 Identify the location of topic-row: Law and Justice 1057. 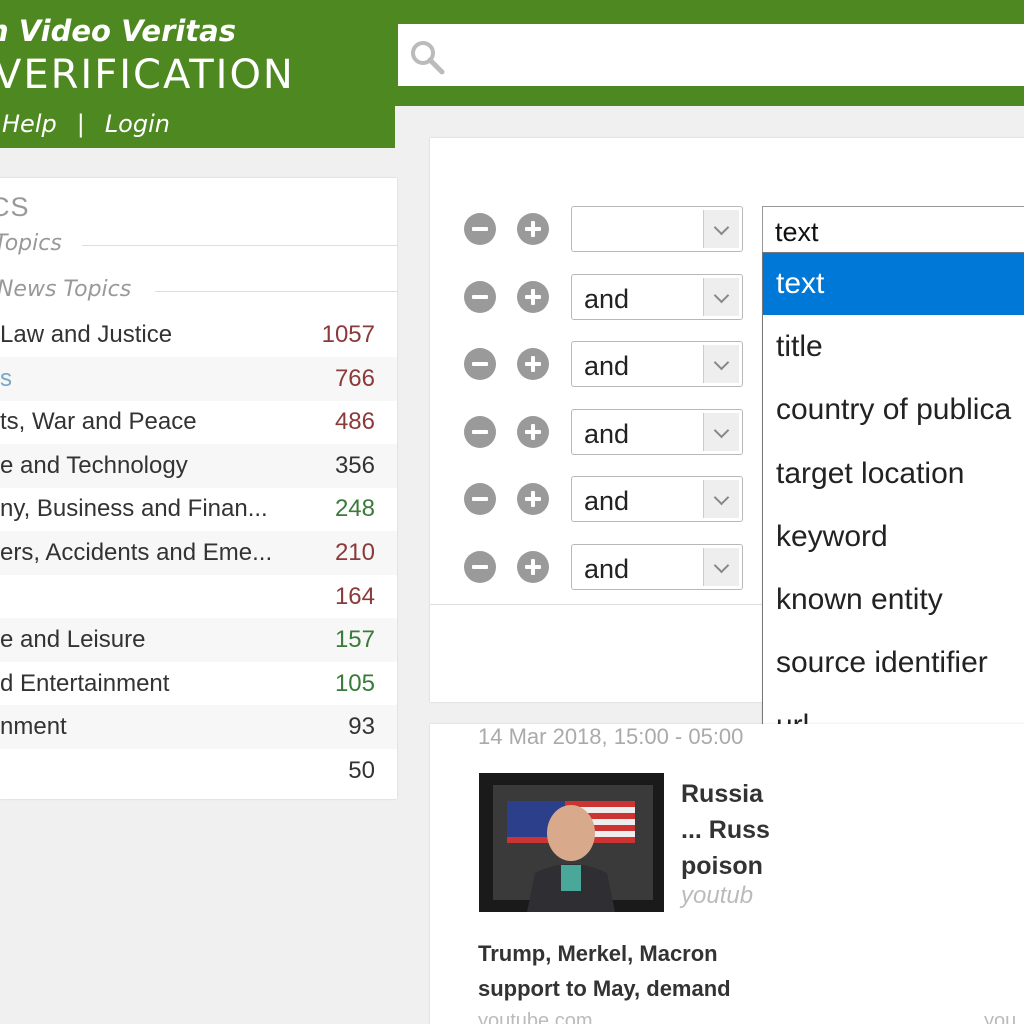
(198, 335).